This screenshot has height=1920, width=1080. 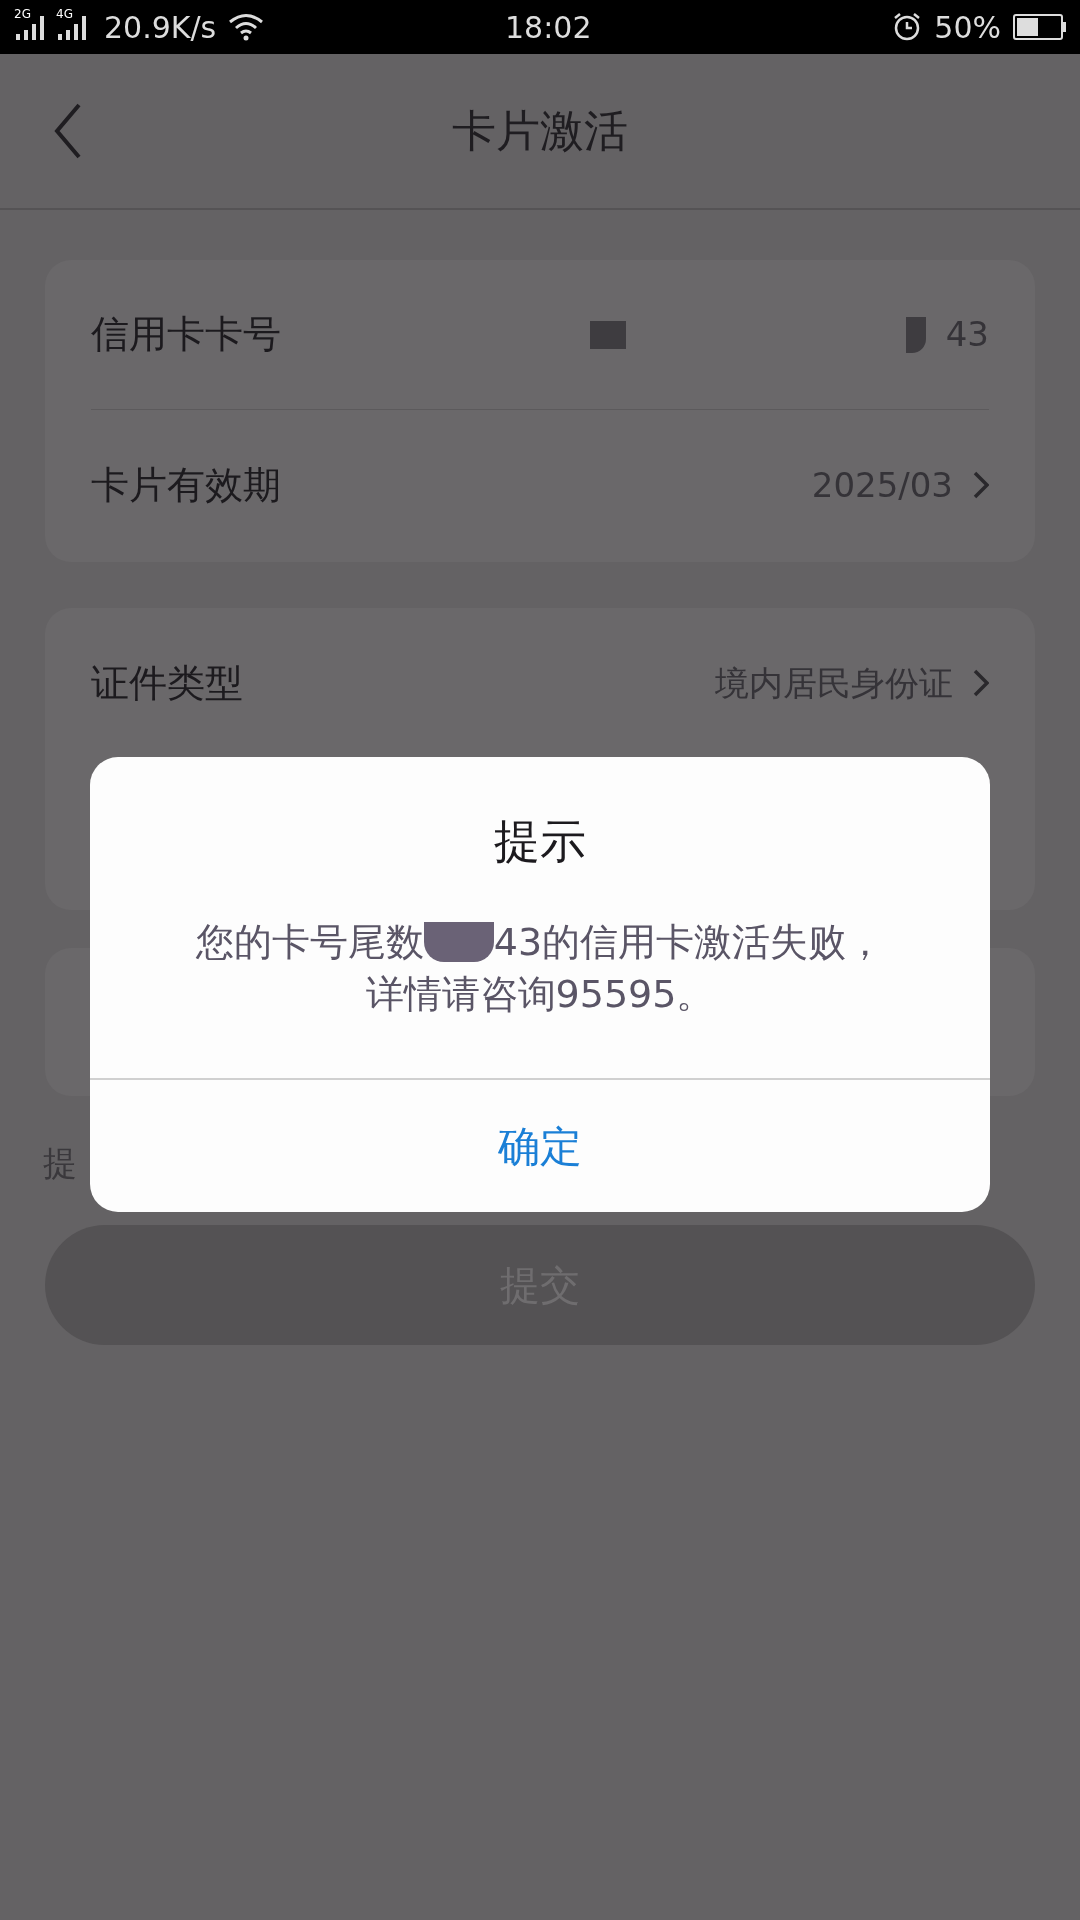 What do you see at coordinates (64, 14) in the screenshot?
I see `network-label: 4G` at bounding box center [64, 14].